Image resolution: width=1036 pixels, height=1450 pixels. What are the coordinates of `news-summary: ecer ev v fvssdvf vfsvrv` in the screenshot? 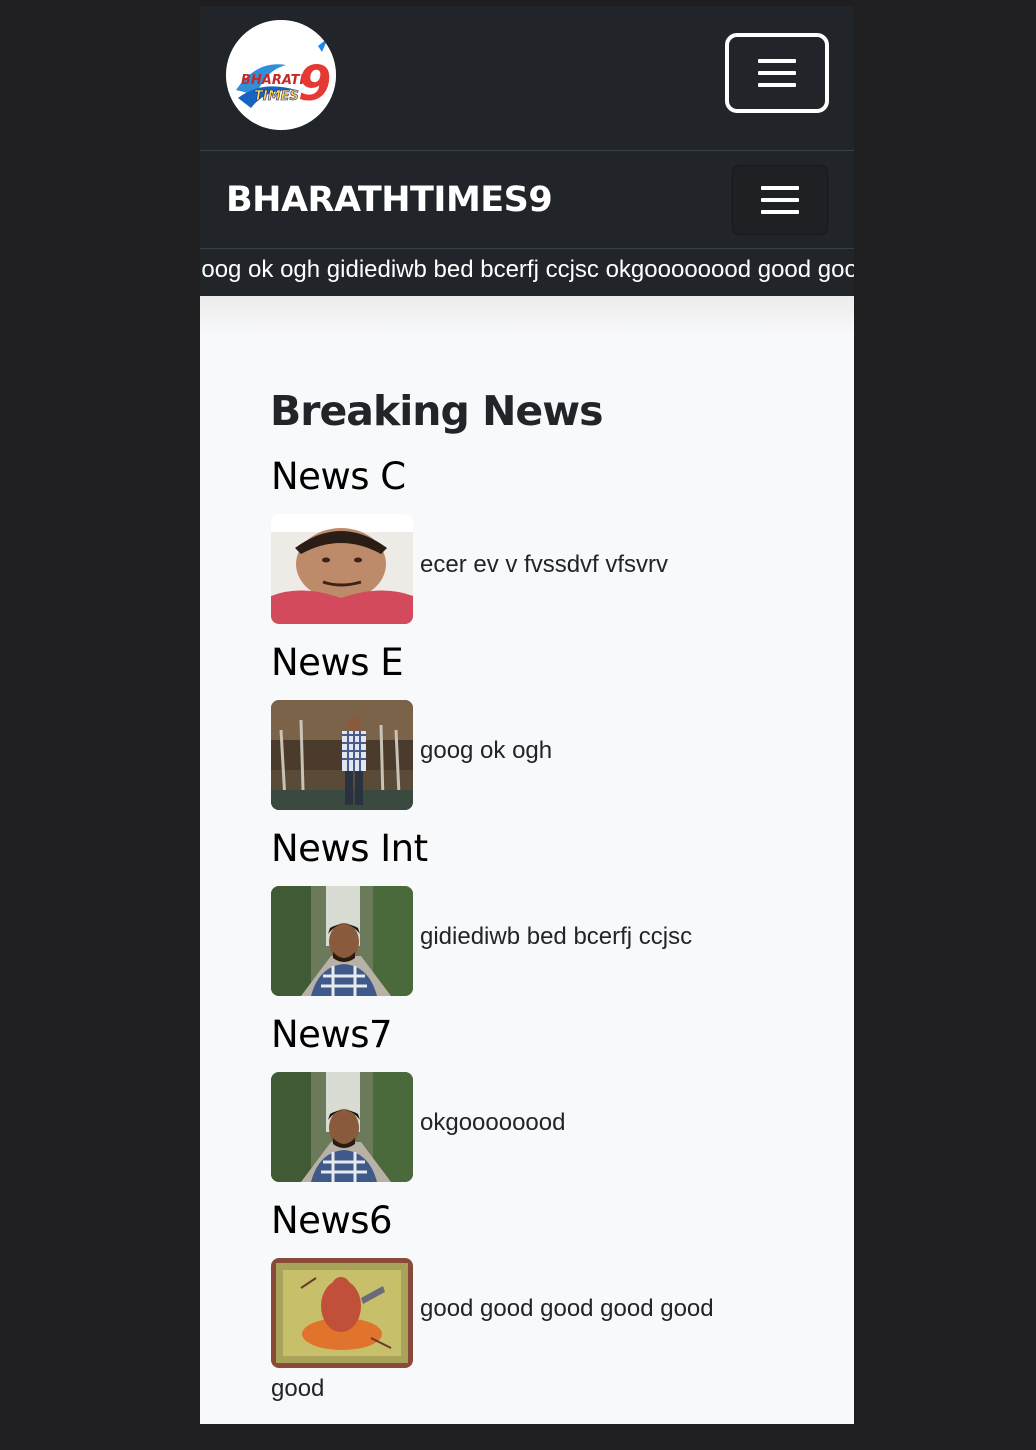 It's located at (544, 564).